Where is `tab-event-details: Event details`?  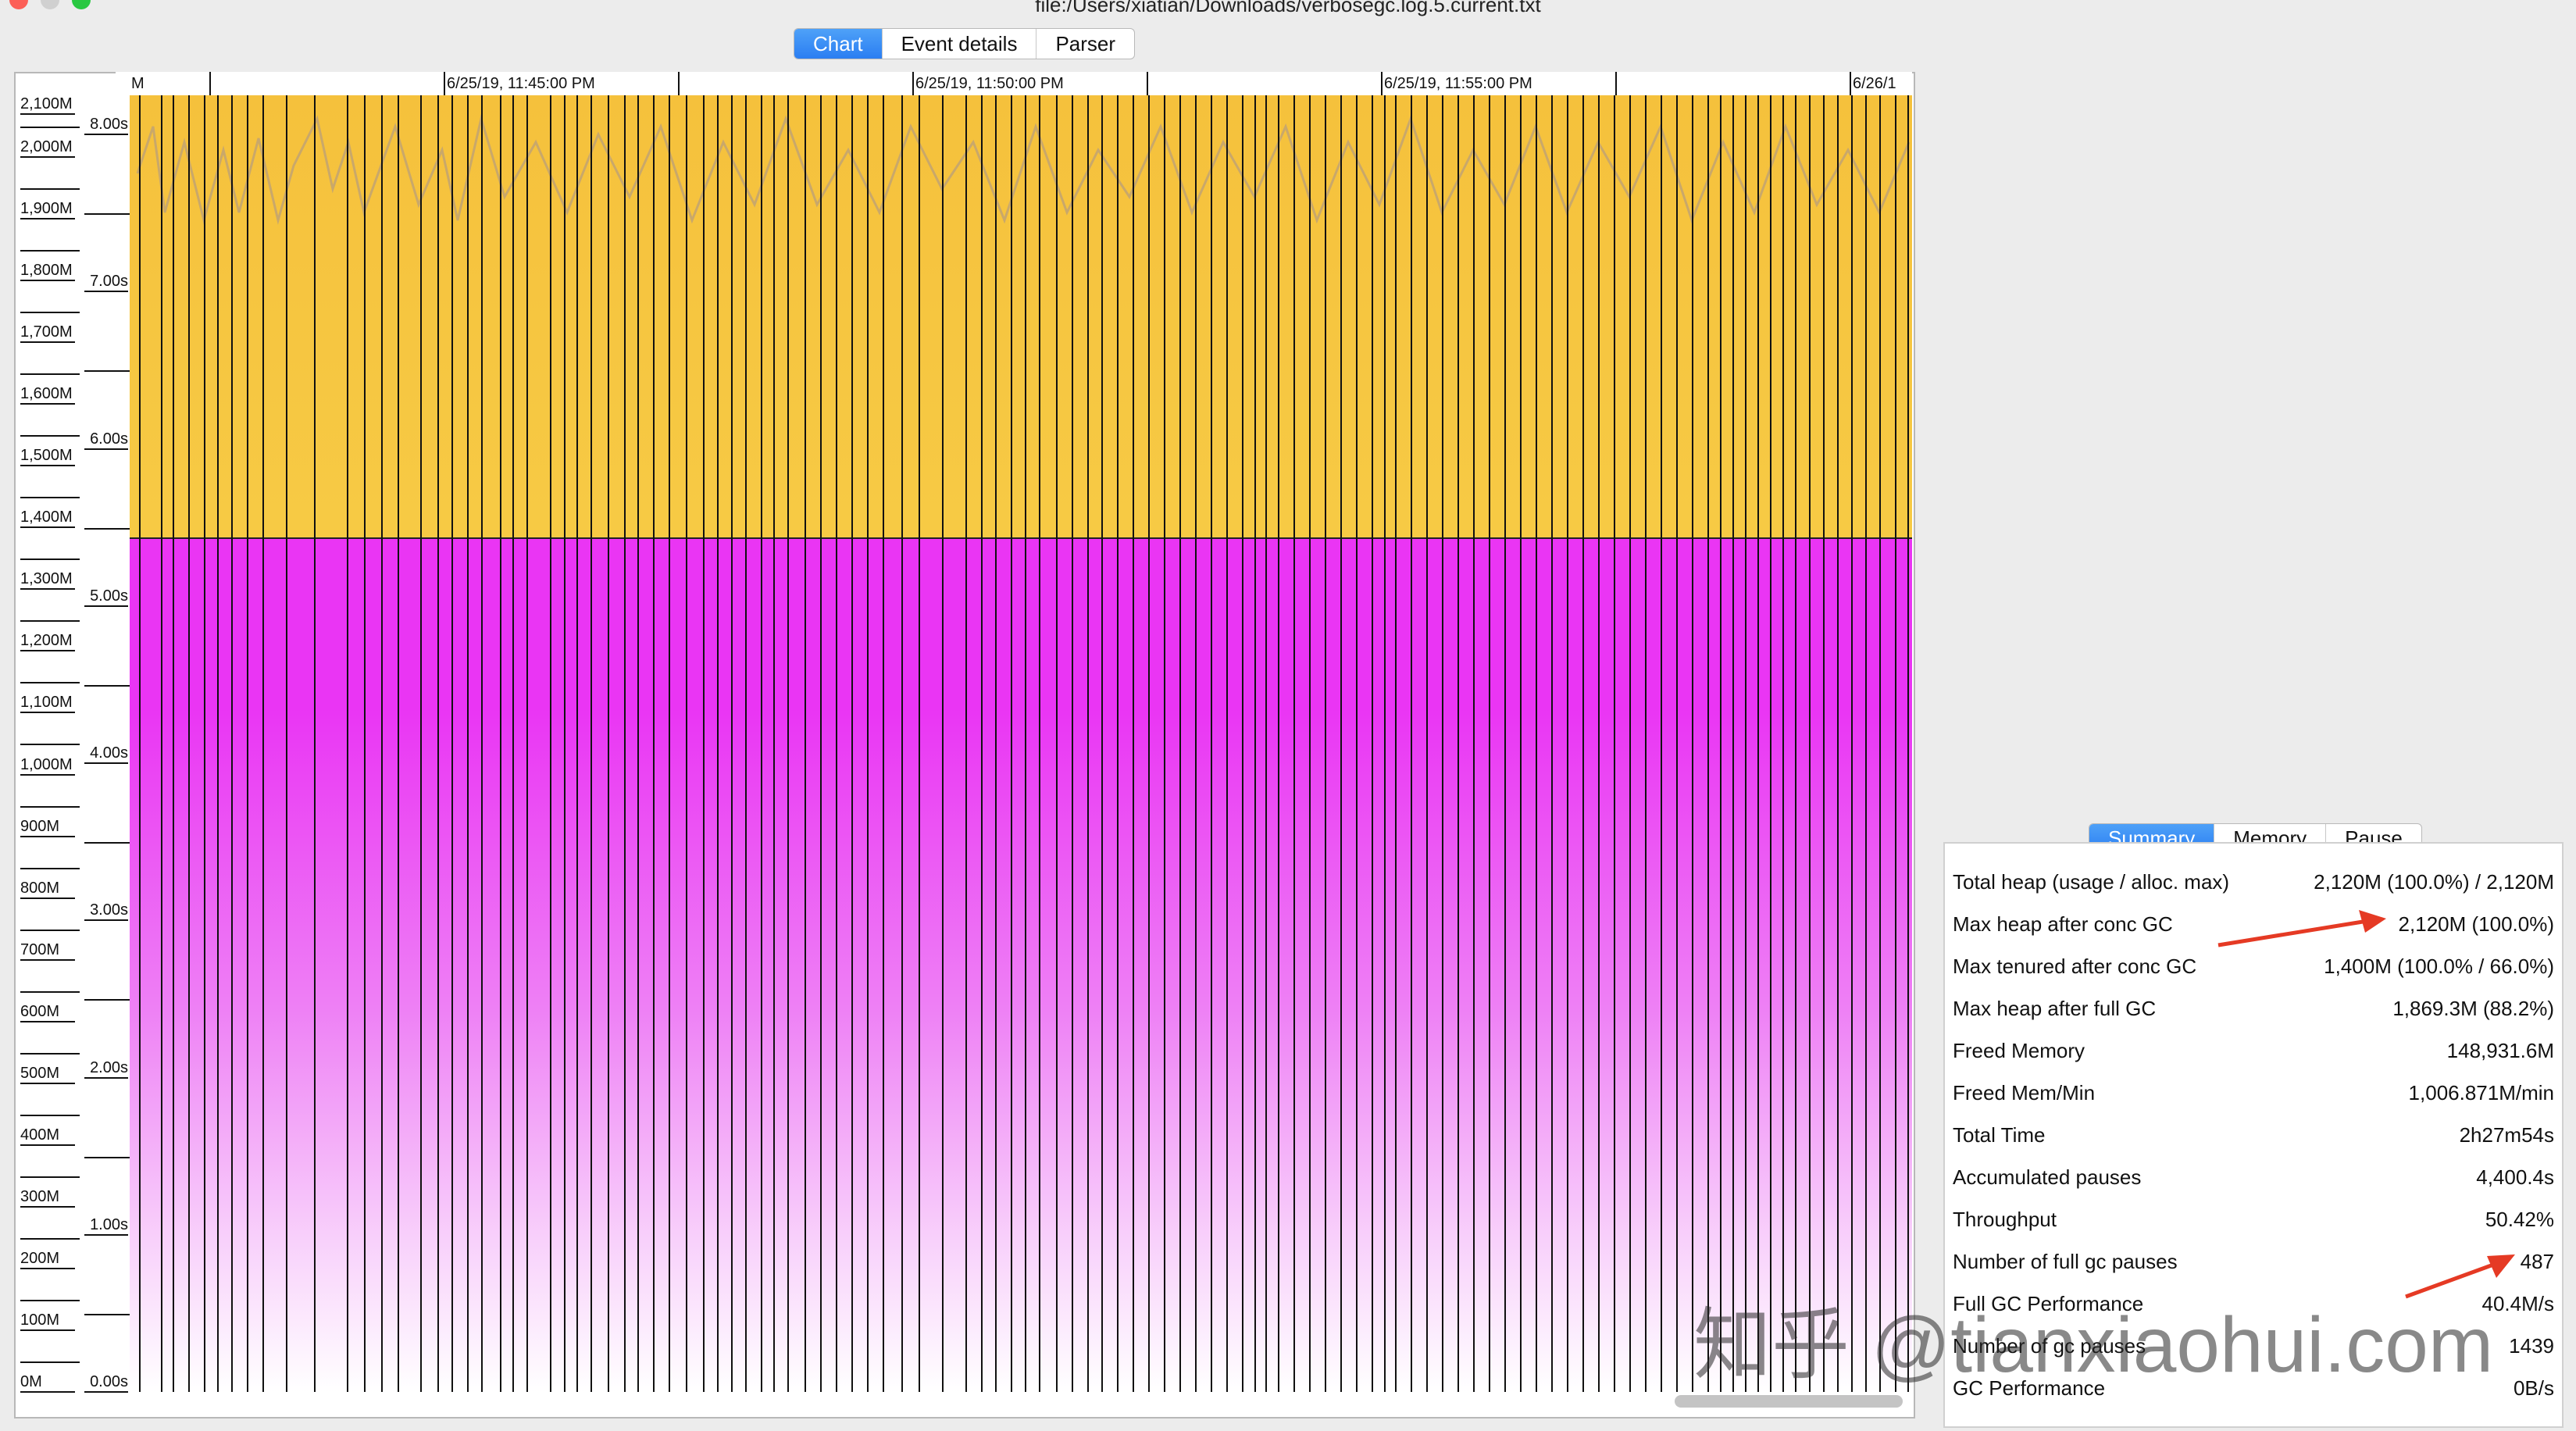 tab-event-details: Event details is located at coordinates (960, 44).